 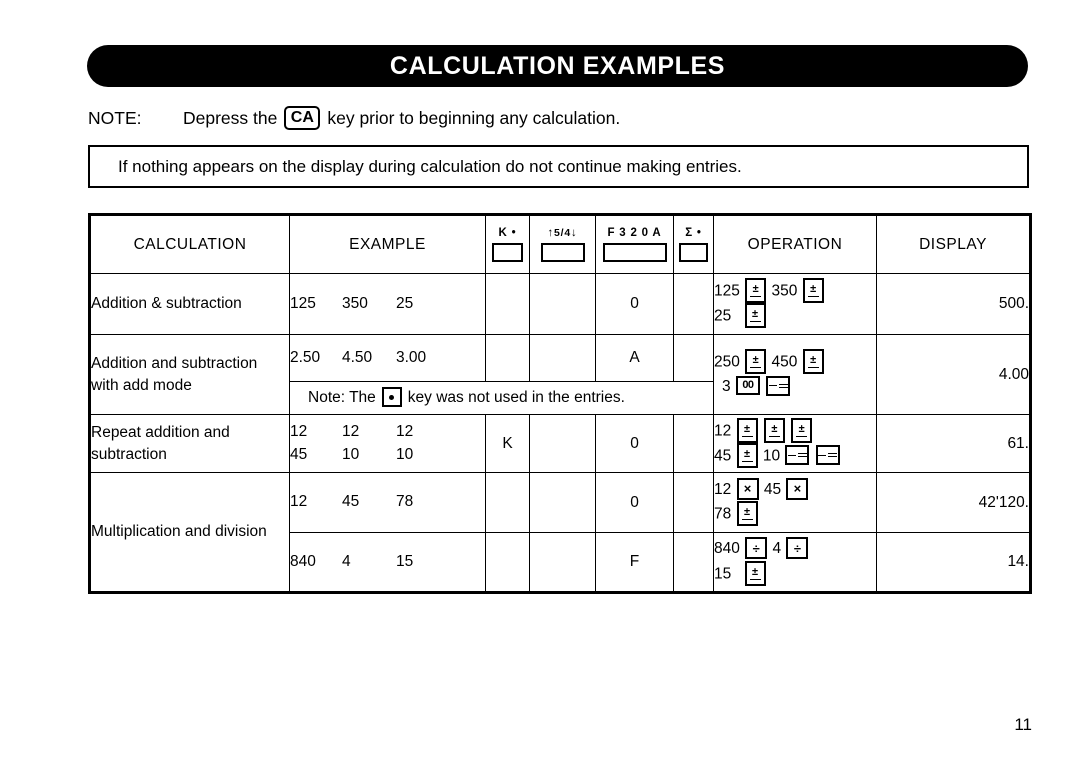 What do you see at coordinates (634, 358) in the screenshot?
I see `row2-decimal-switch: A` at bounding box center [634, 358].